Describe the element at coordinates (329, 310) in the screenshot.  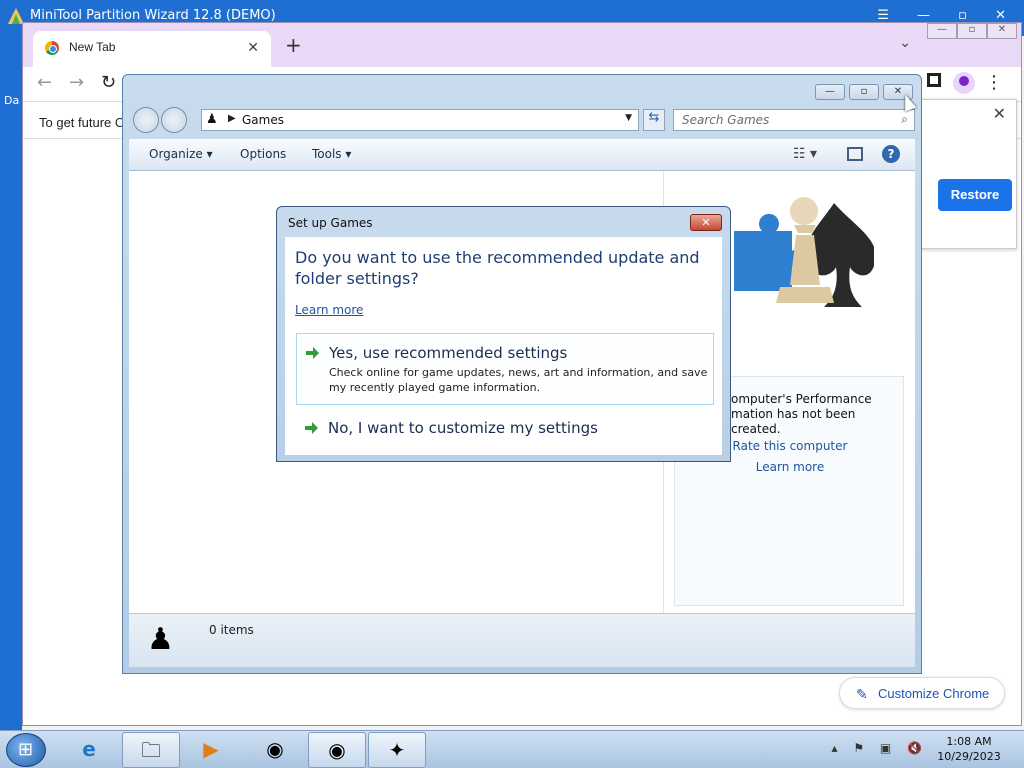
I see `dialog-learn-more-link: Learn more` at that location.